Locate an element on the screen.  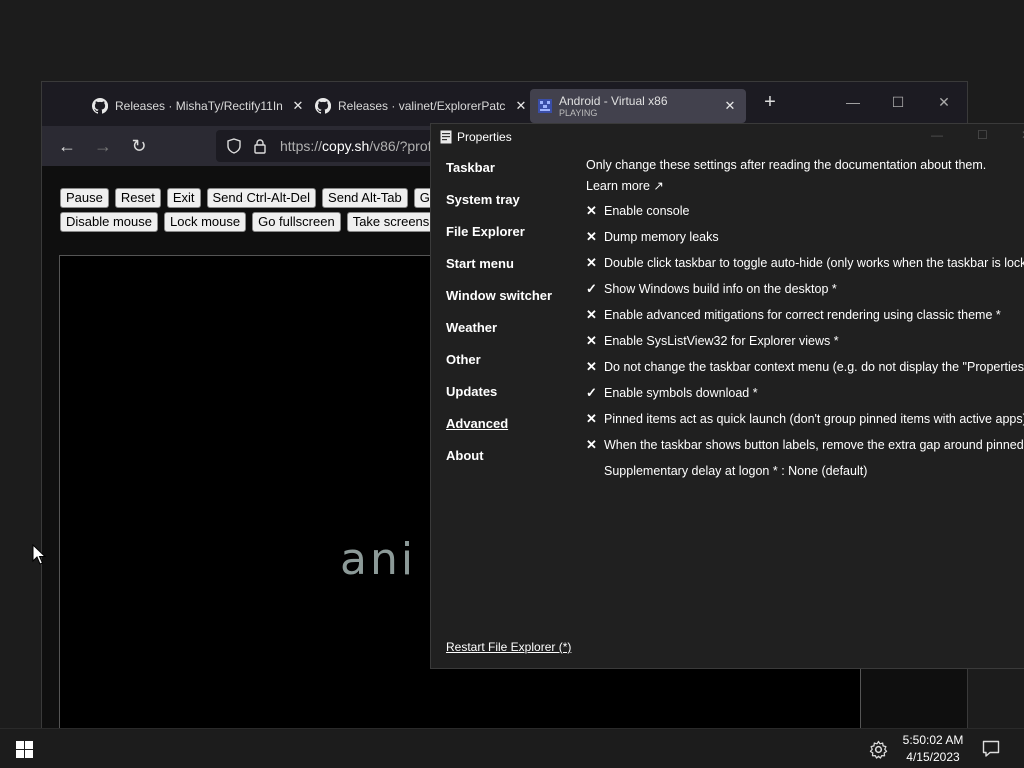
nav-weather: Weather is located at coordinates (471, 327).